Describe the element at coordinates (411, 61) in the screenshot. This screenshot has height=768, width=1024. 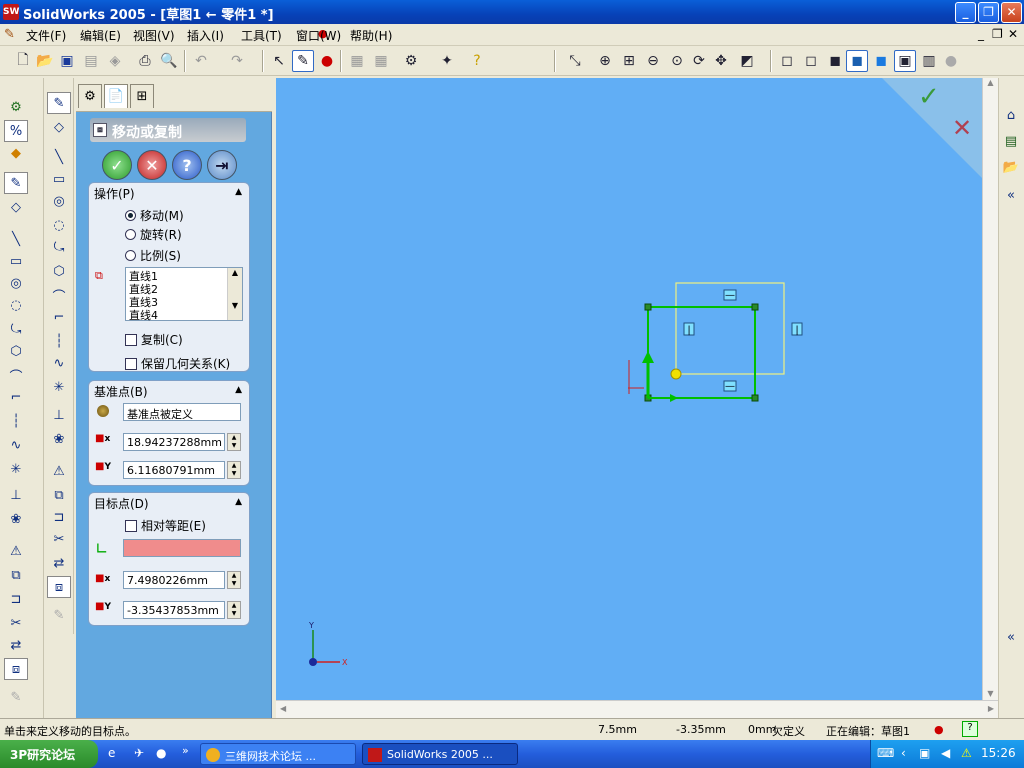
I see `options-icon: ⚙` at that location.